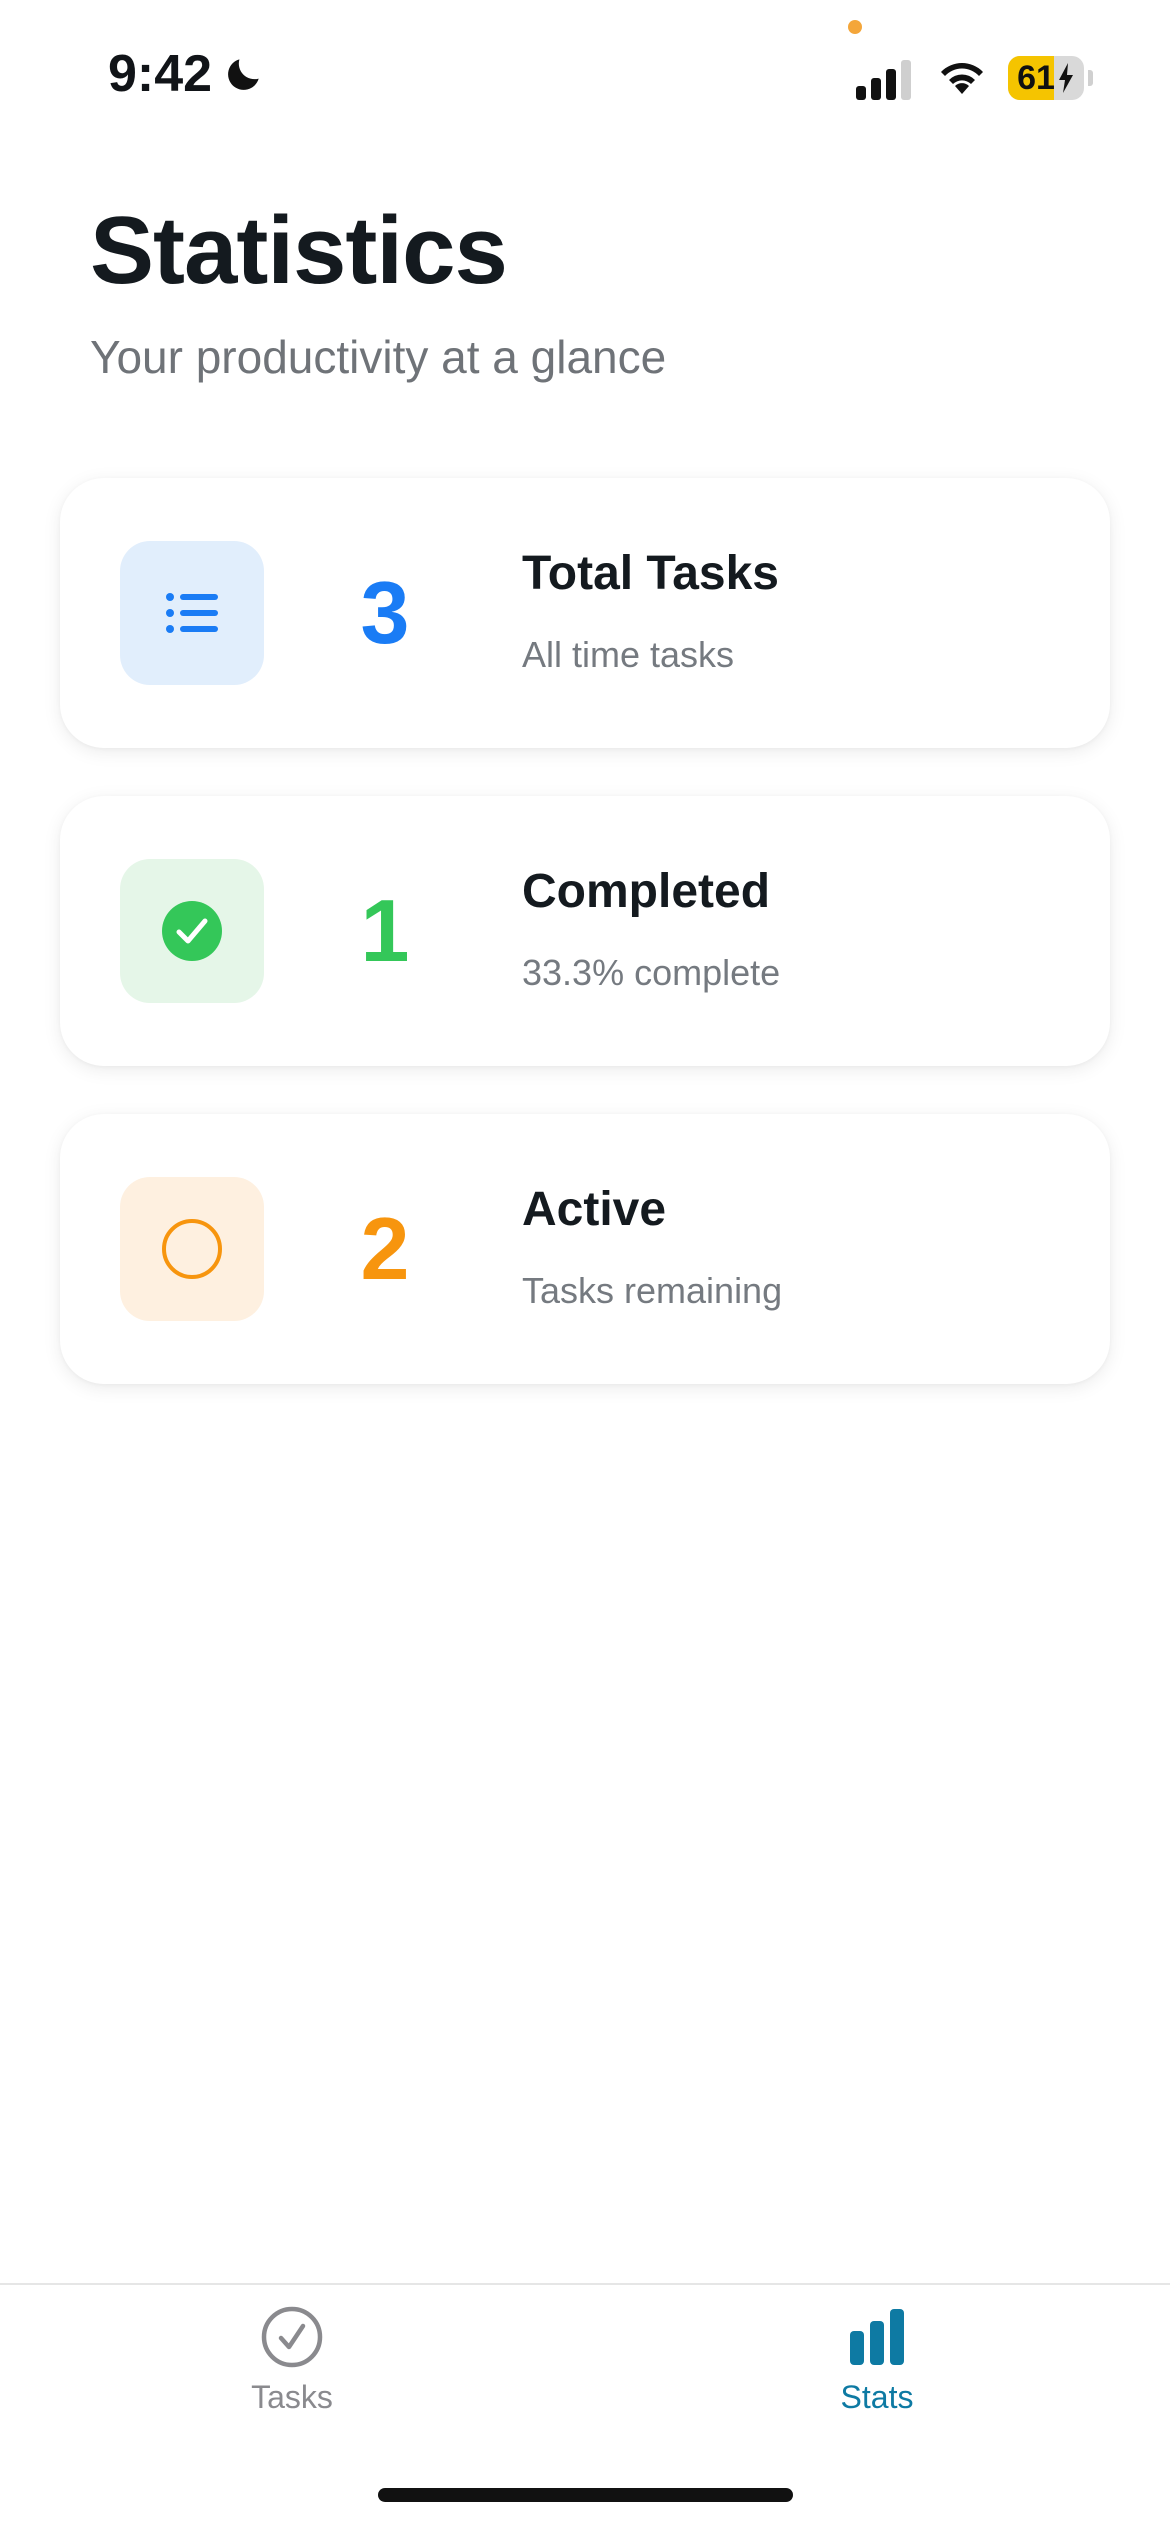 The image size is (1170, 2532). What do you see at coordinates (299, 250) in the screenshot?
I see `page-title: Statistics` at bounding box center [299, 250].